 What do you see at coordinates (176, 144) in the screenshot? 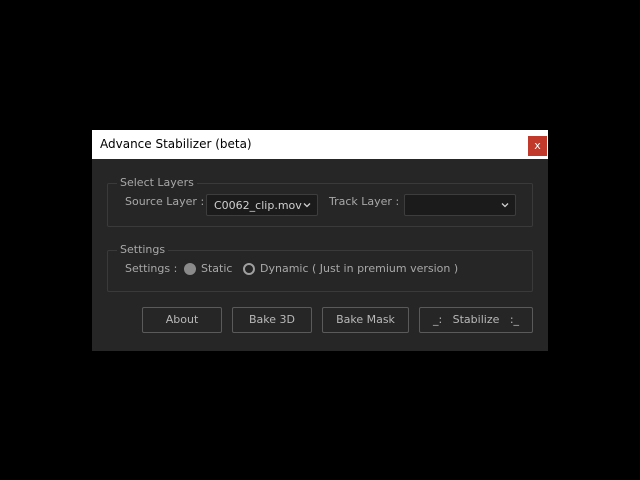
I see `window-title: Advance Stabilizer (beta)` at bounding box center [176, 144].